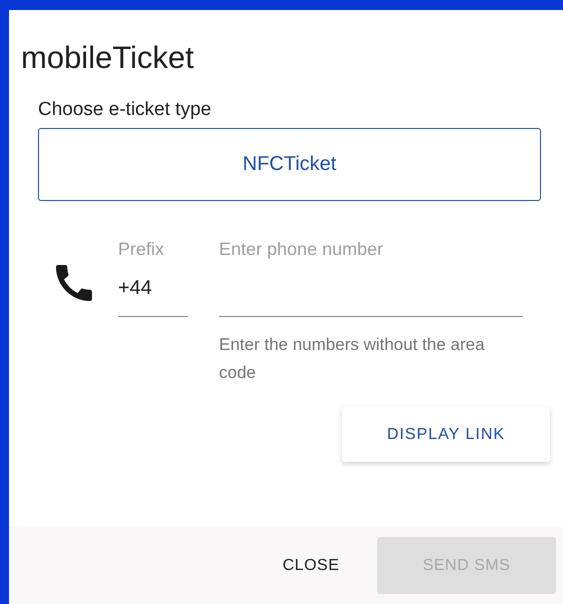  I want to click on prefix-label: Prefix, so click(141, 249).